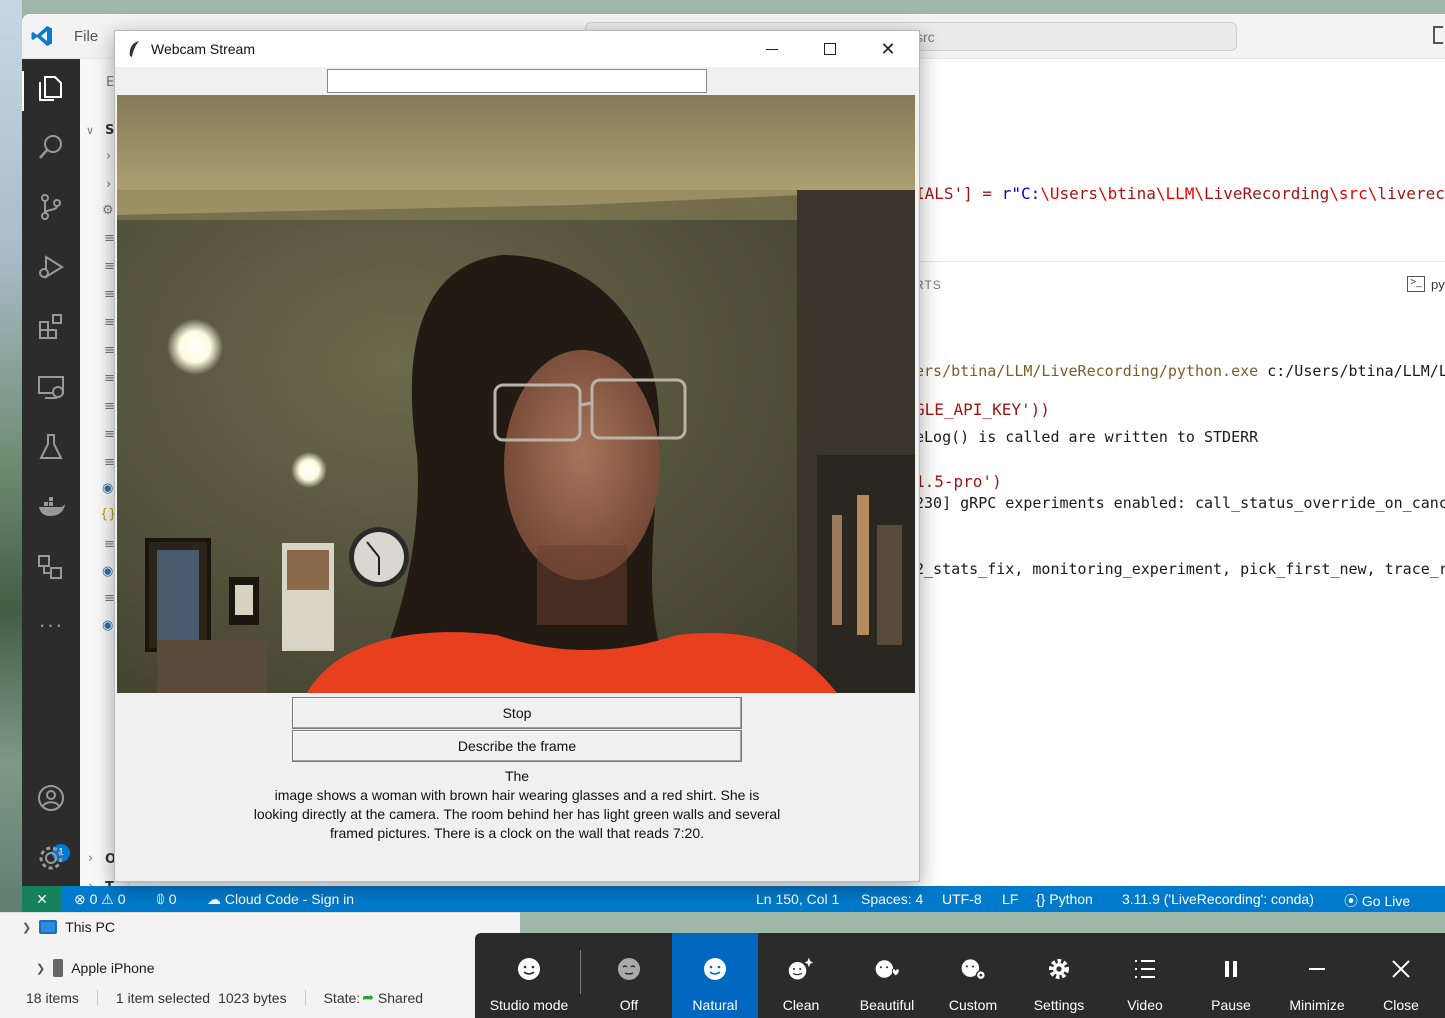  I want to click on settings-button: Settings, so click(1059, 975).